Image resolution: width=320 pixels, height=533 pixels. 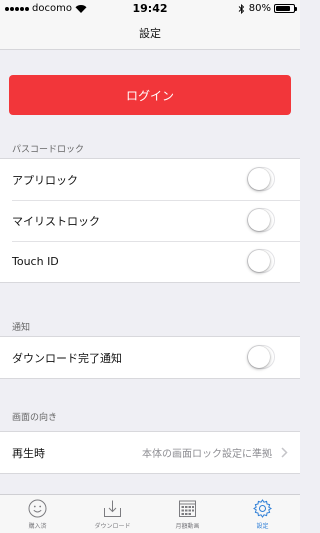 I want to click on touch-id-toggle, so click(x=261, y=261).